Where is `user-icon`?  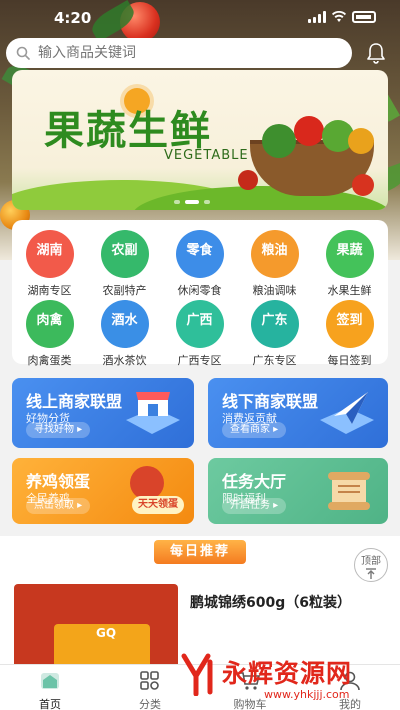
user-icon is located at coordinates (350, 681).